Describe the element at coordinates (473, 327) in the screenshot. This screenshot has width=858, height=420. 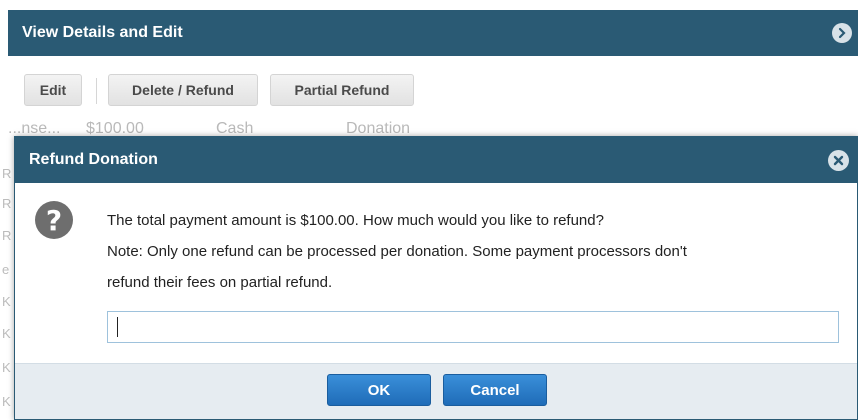
I see `refund-amount-input` at that location.